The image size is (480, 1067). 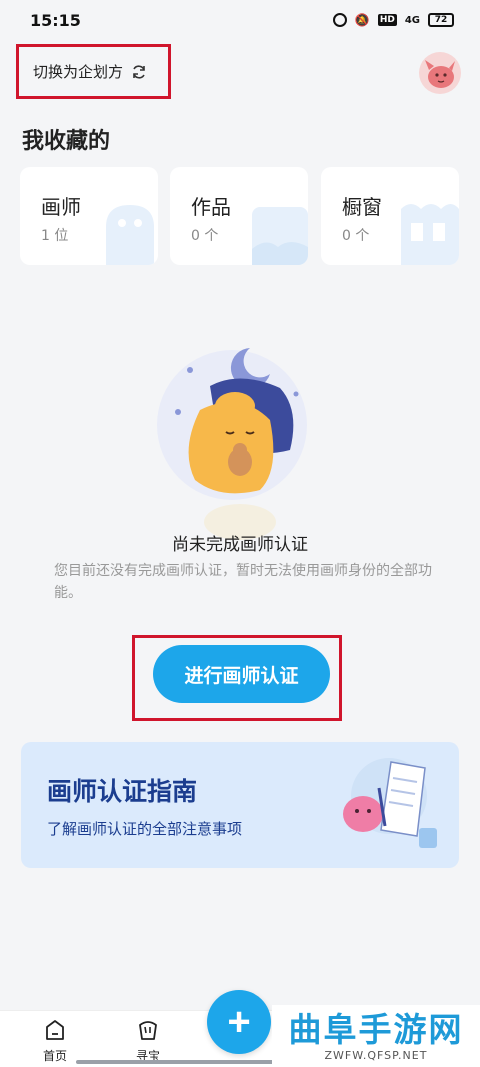 I want to click on fav-card-count: 1 位, so click(x=55, y=236).